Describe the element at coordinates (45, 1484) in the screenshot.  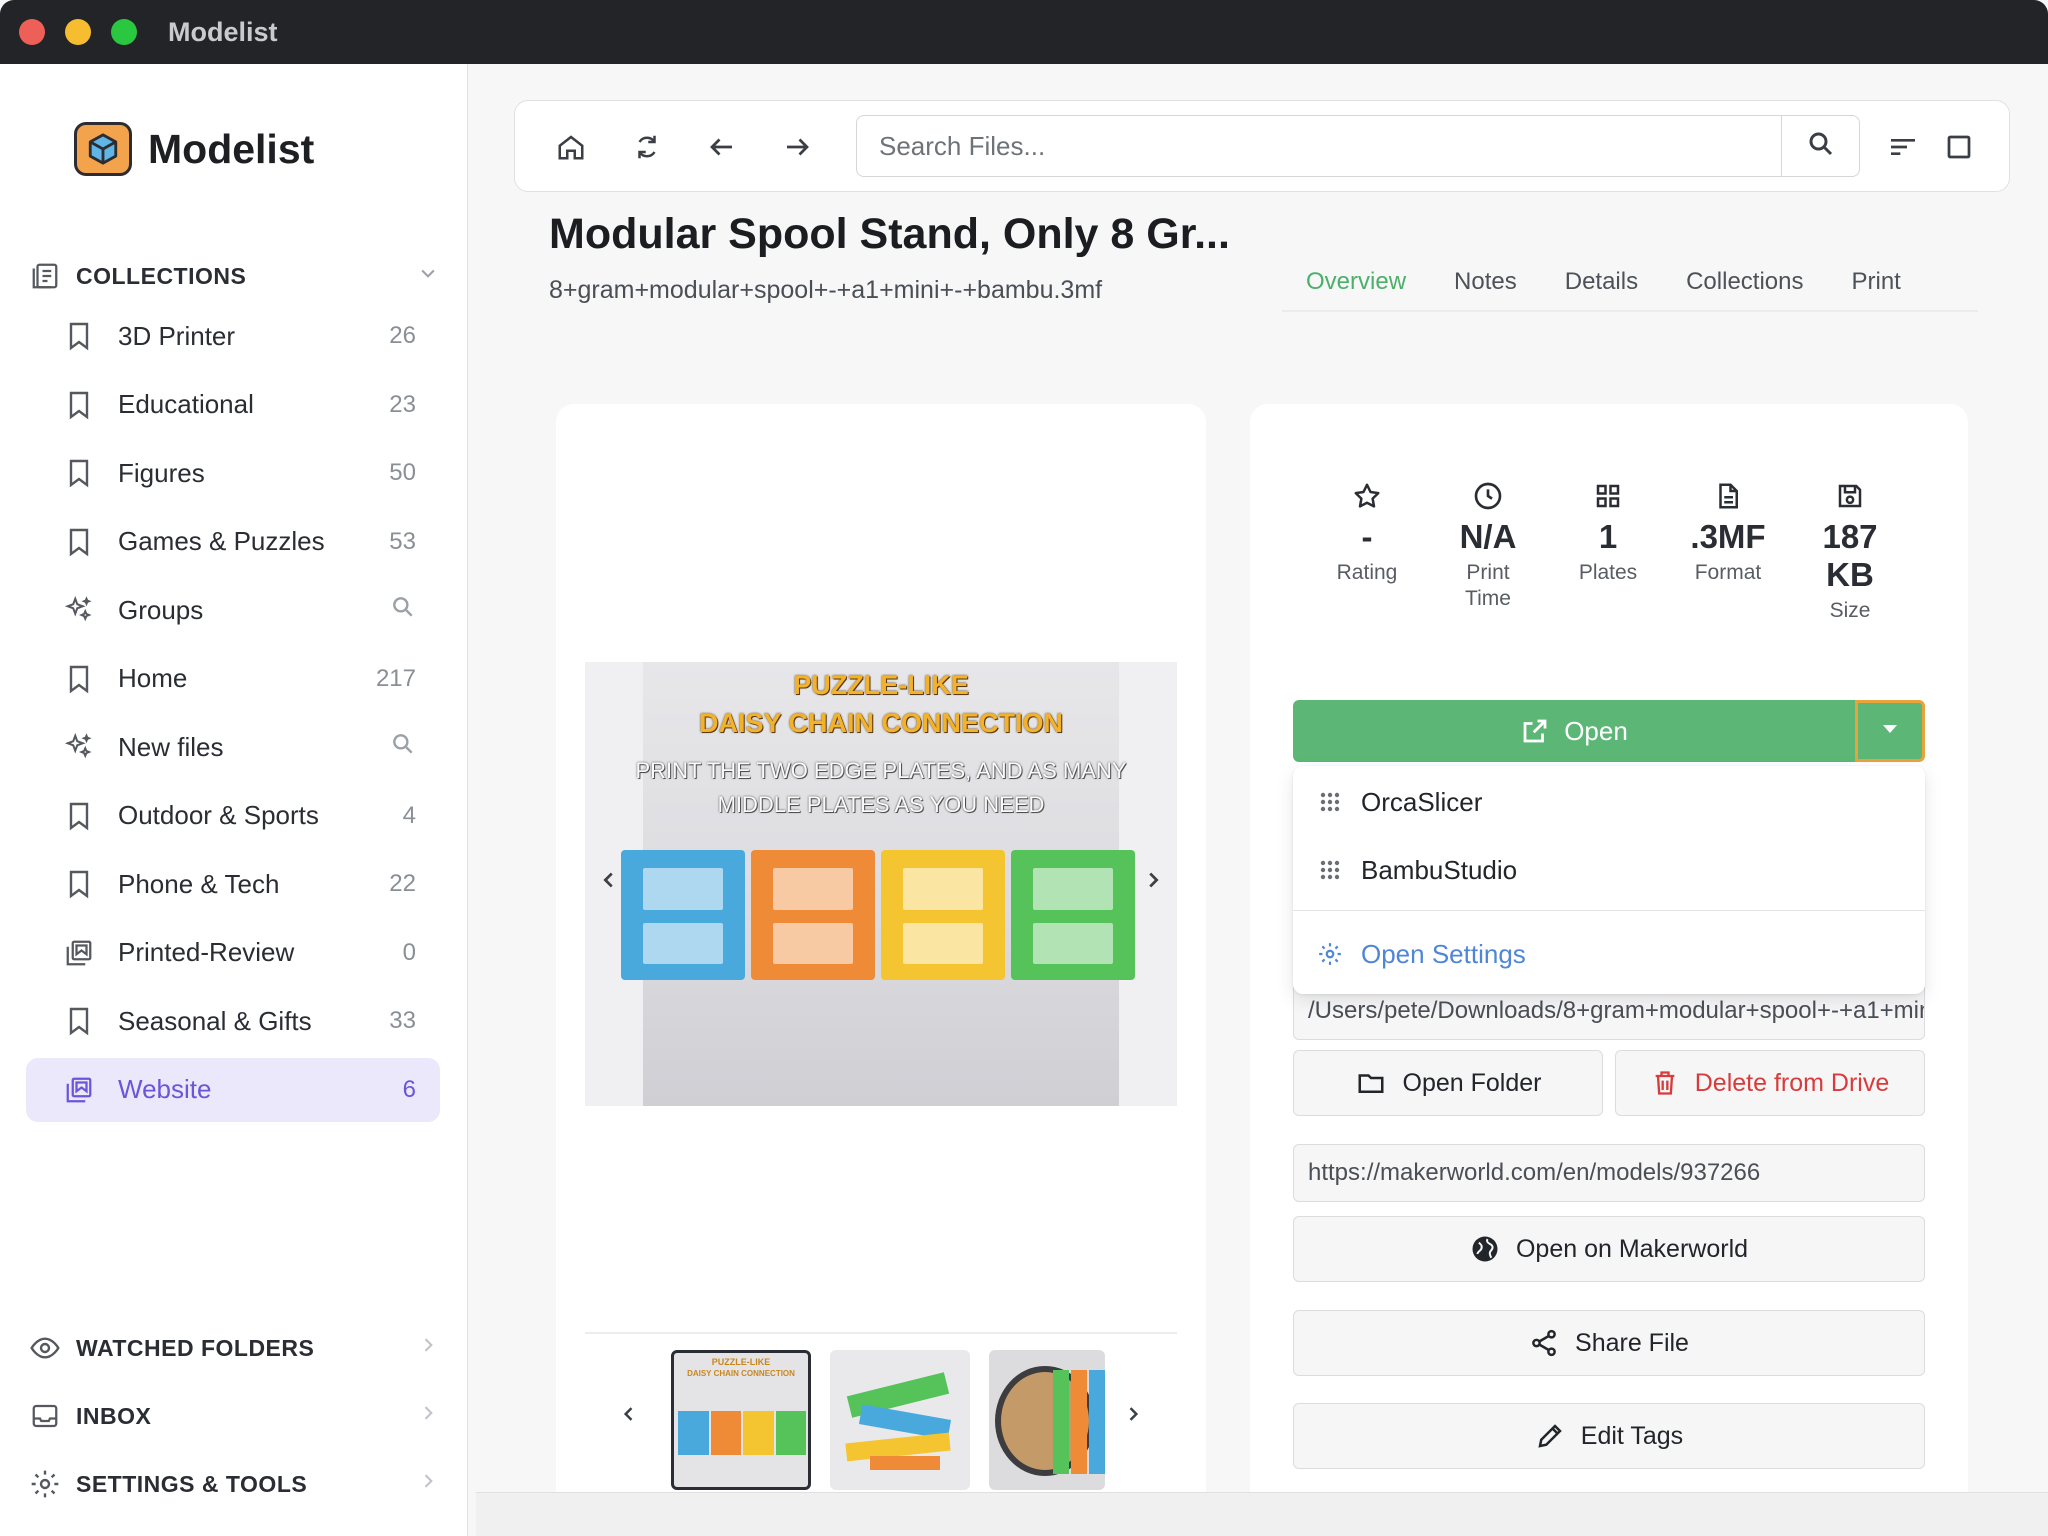
I see `gear-icon` at that location.